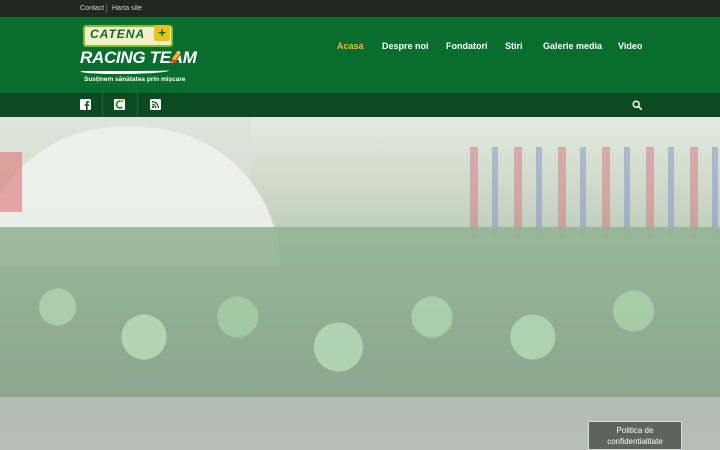 The height and width of the screenshot is (450, 720). I want to click on logo-swoosh, so click(125, 71).